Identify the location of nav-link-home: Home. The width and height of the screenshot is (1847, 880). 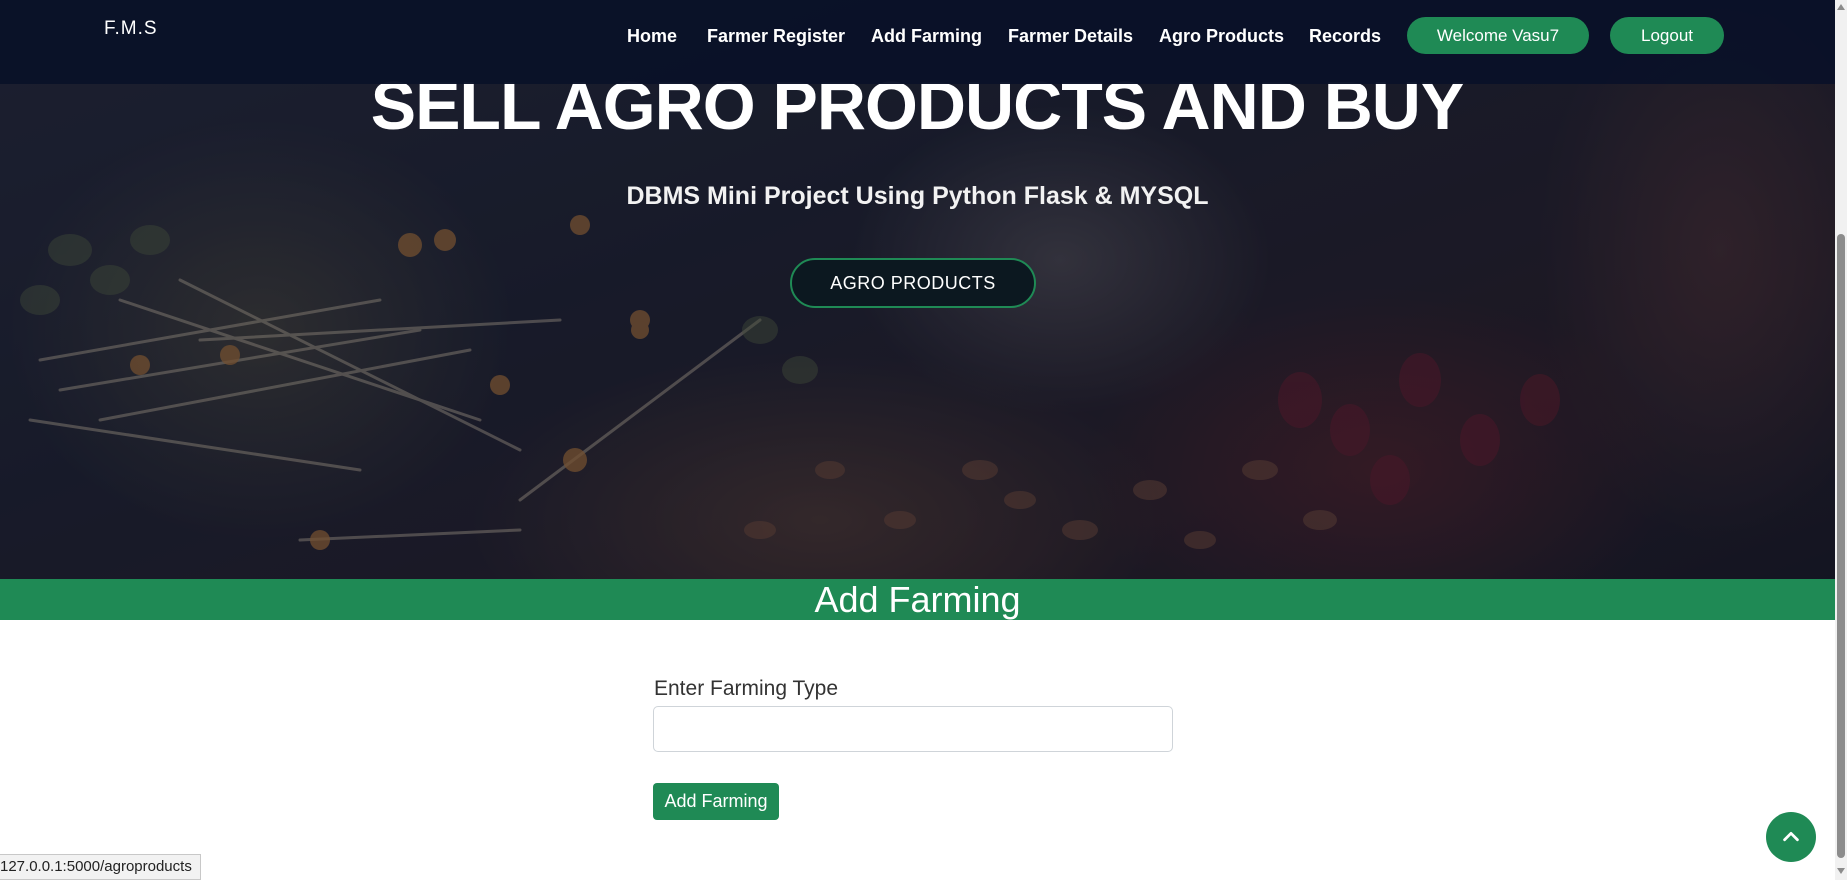
(652, 36).